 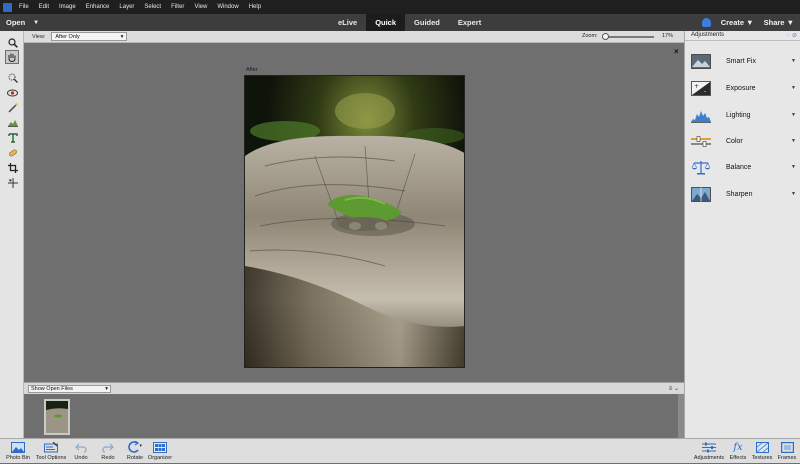 I want to click on photo-bin-bar: Show Open Files ▾ ≡ ⌄, so click(x=354, y=388).